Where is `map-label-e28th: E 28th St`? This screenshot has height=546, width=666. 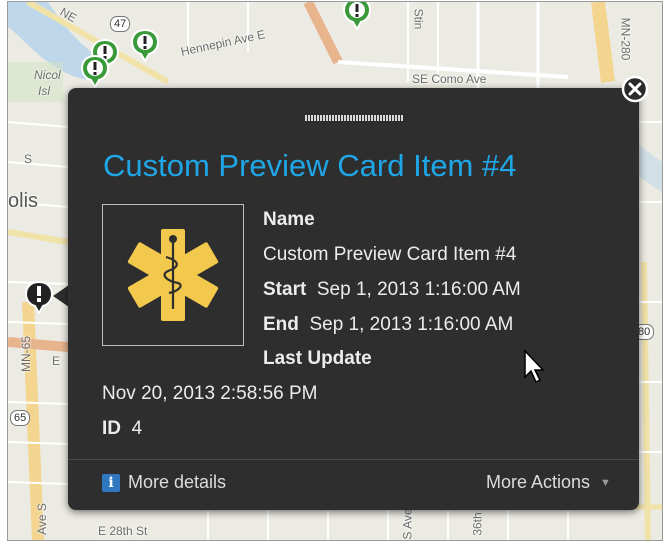 map-label-e28th: E 28th St is located at coordinates (123, 531).